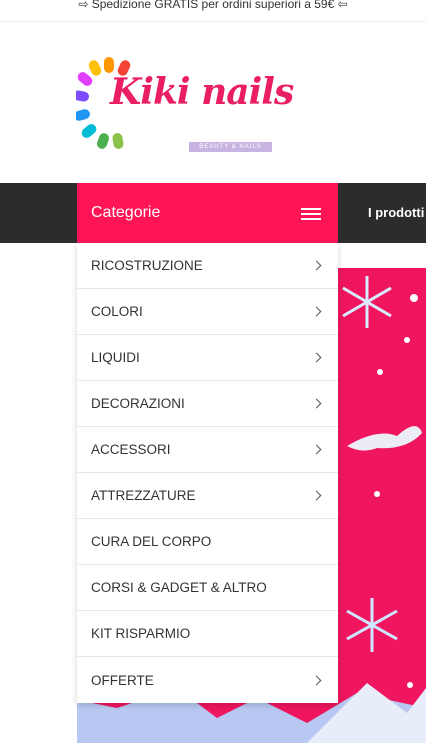 The width and height of the screenshot is (426, 743). What do you see at coordinates (207, 213) in the screenshot?
I see `categories-toggle-button: Categorie` at bounding box center [207, 213].